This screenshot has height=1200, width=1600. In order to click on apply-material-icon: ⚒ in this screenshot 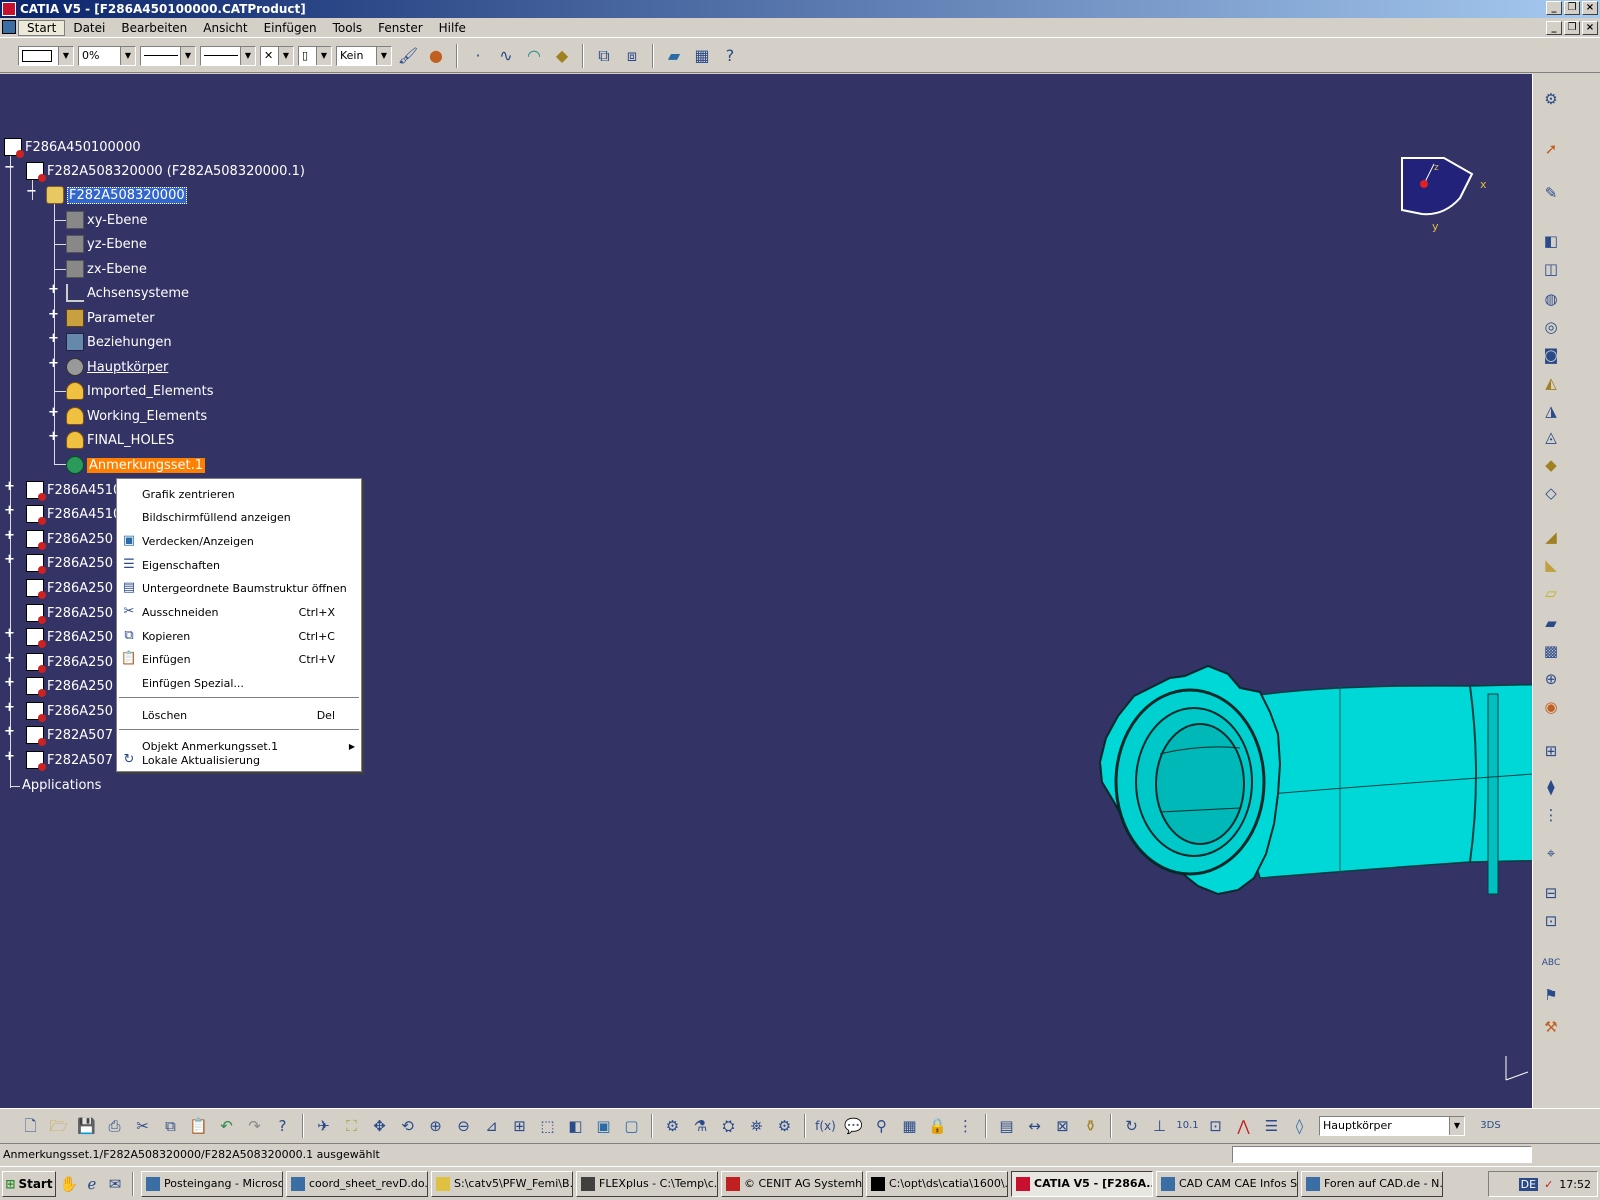, I will do `click(1551, 1027)`.